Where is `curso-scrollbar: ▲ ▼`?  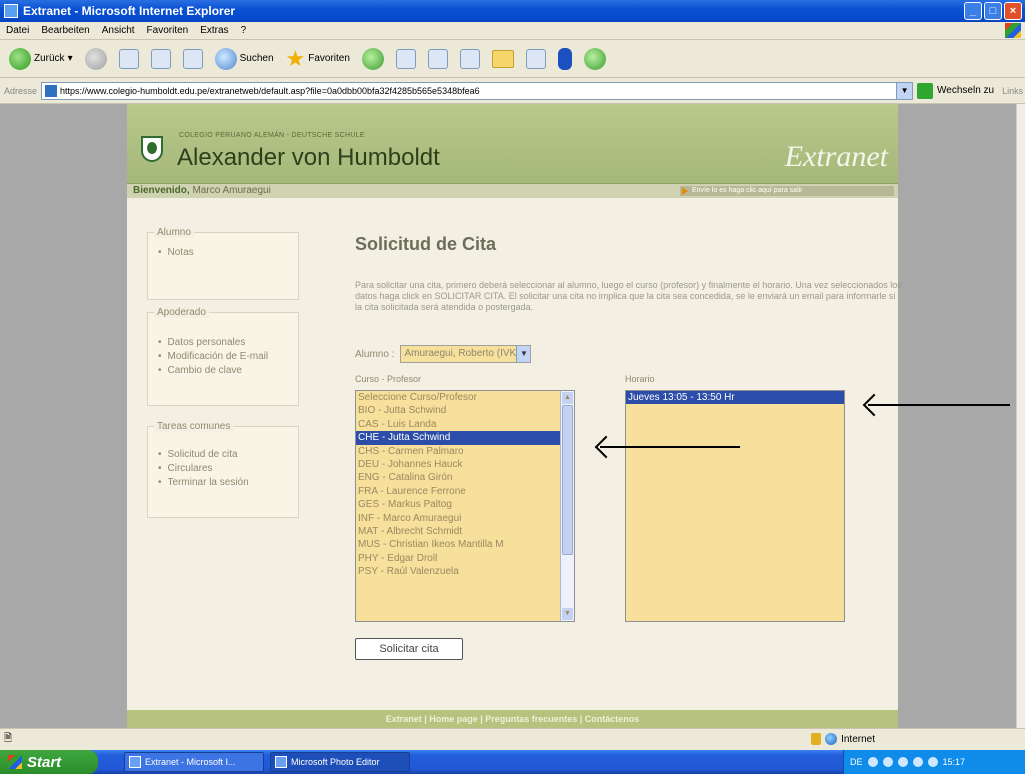 curso-scrollbar: ▲ ▼ is located at coordinates (567, 506).